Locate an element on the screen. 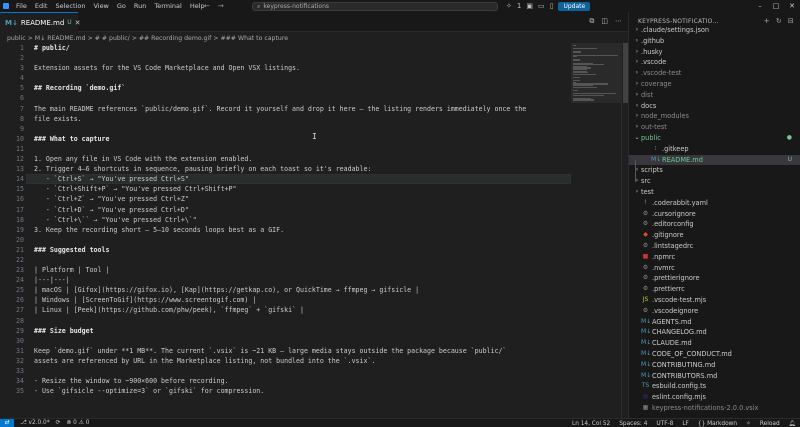  tree-item: ■ .npmrc is located at coordinates (714, 257).